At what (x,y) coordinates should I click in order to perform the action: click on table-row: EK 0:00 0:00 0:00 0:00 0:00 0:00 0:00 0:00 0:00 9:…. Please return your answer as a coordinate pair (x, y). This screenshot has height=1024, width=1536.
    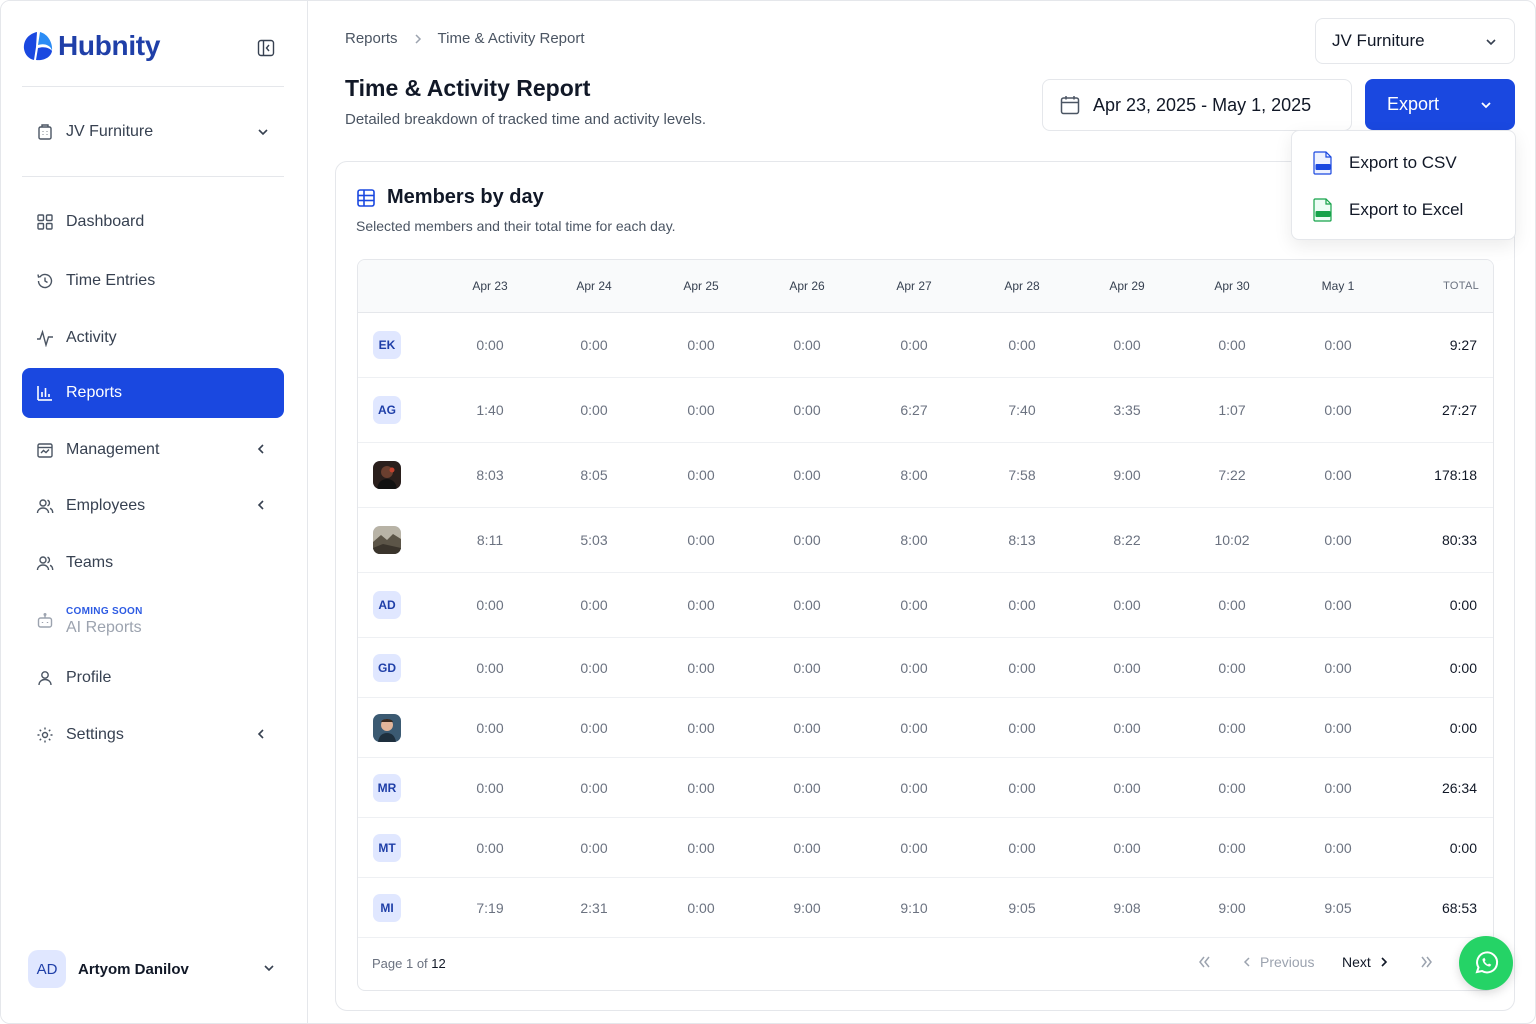
    Looking at the image, I should click on (925, 345).